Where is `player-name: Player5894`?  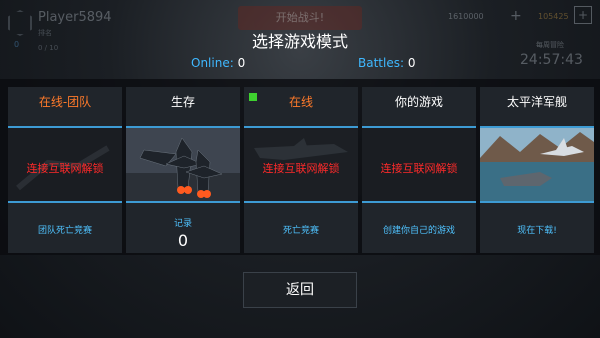 player-name: Player5894 is located at coordinates (75, 17).